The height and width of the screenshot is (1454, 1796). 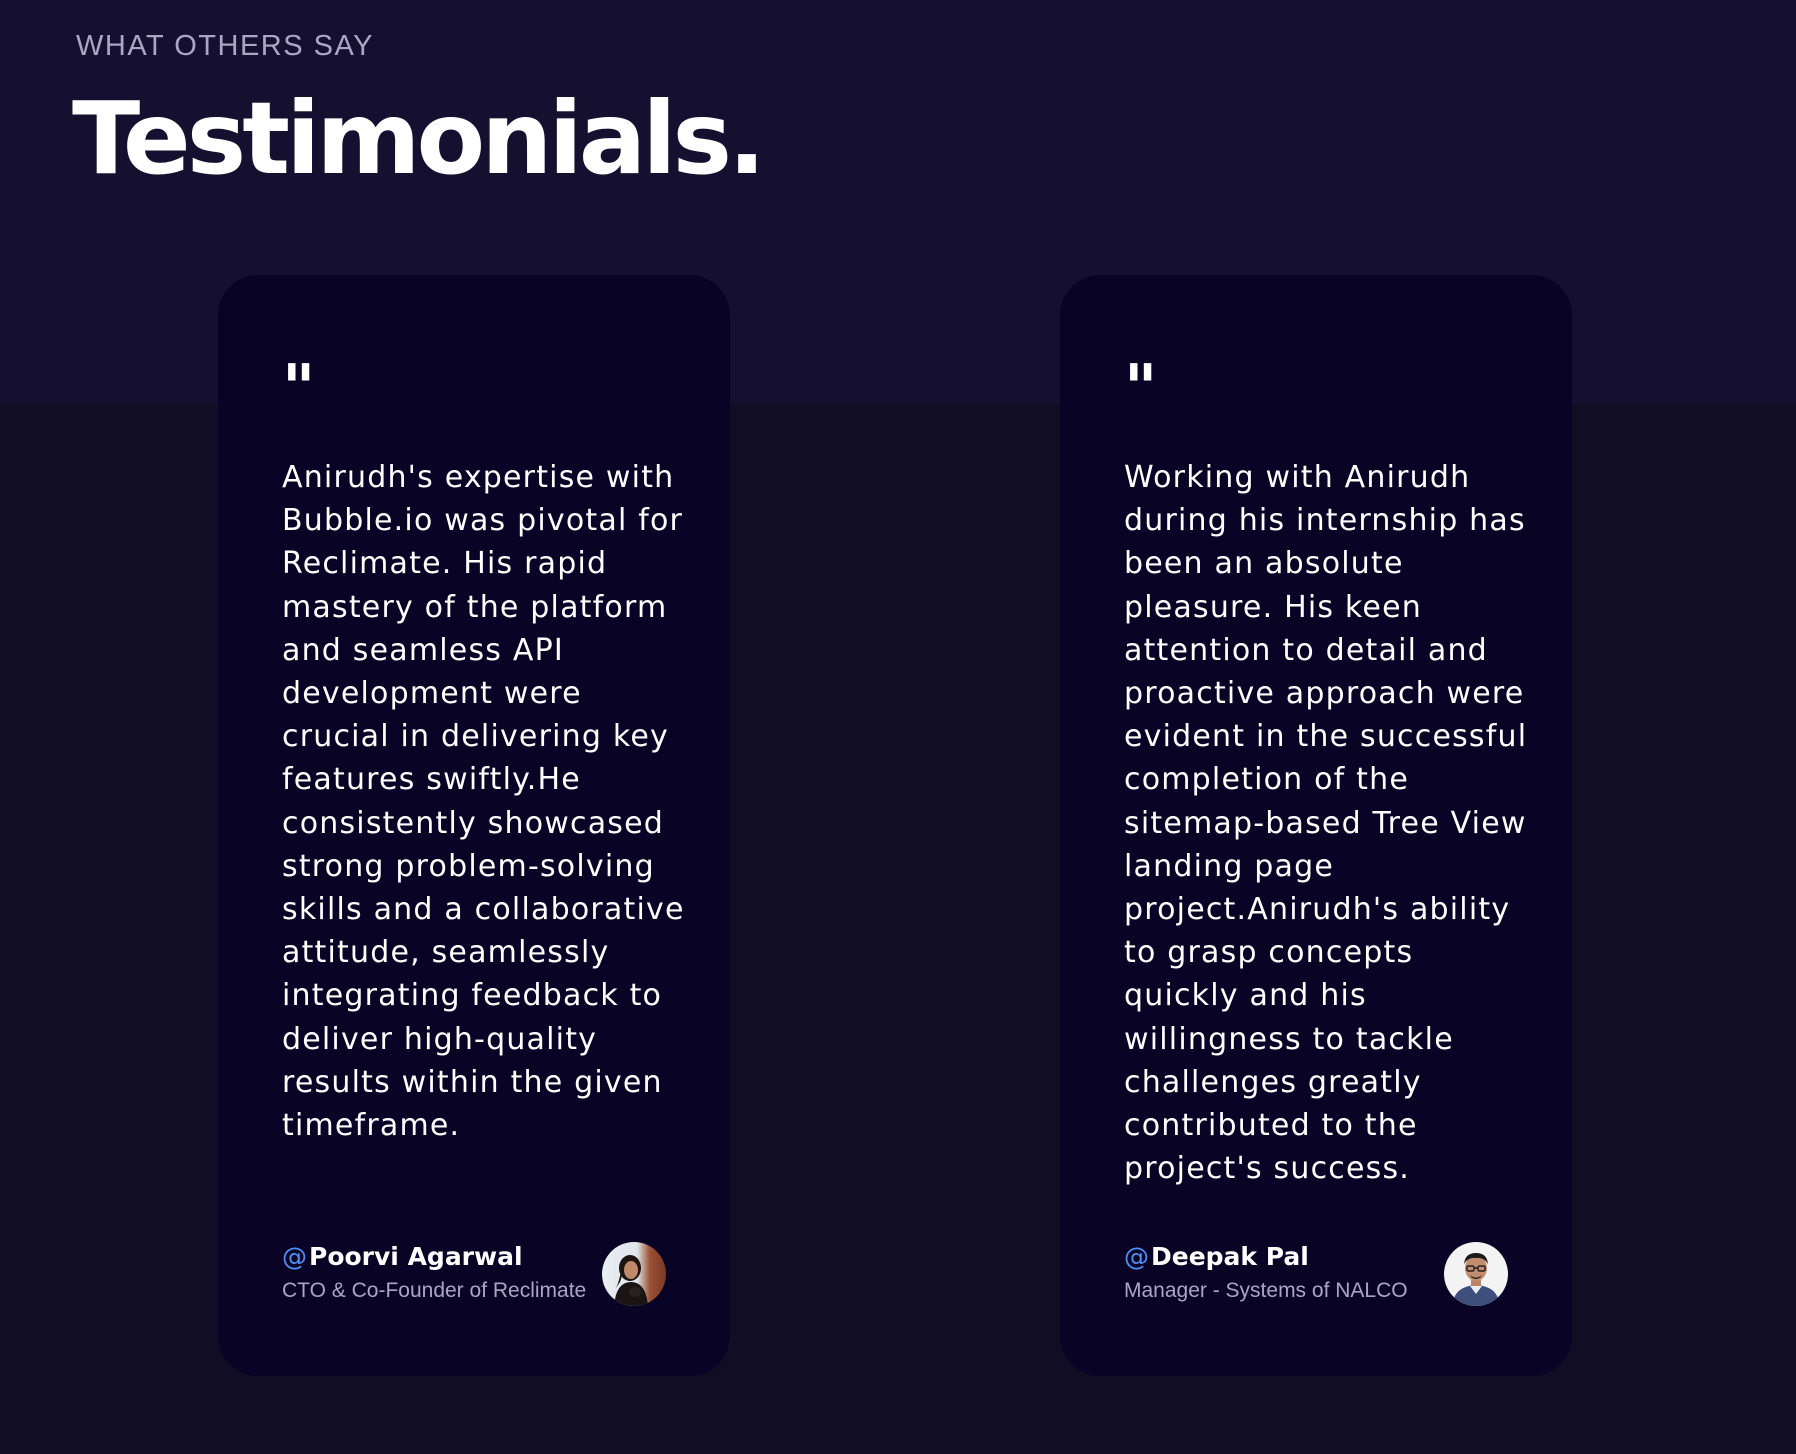 What do you see at coordinates (434, 1290) in the screenshot?
I see `author-role: CTO & Co-Founder of Reclimate` at bounding box center [434, 1290].